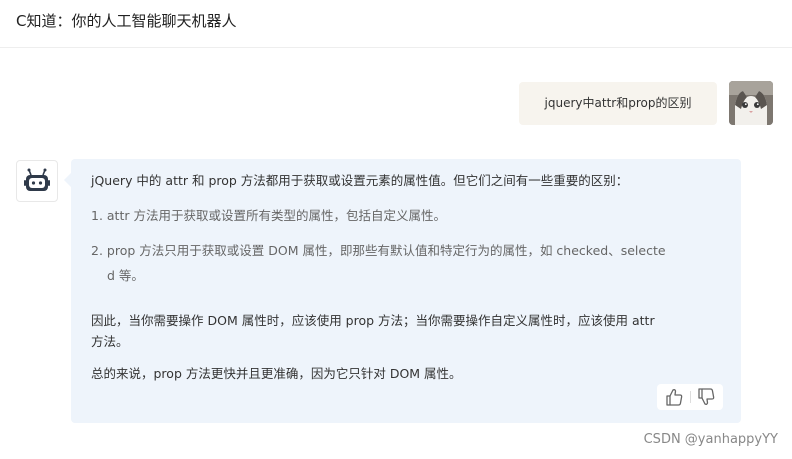  I want to click on list-item-continuation: d 等。, so click(125, 275).